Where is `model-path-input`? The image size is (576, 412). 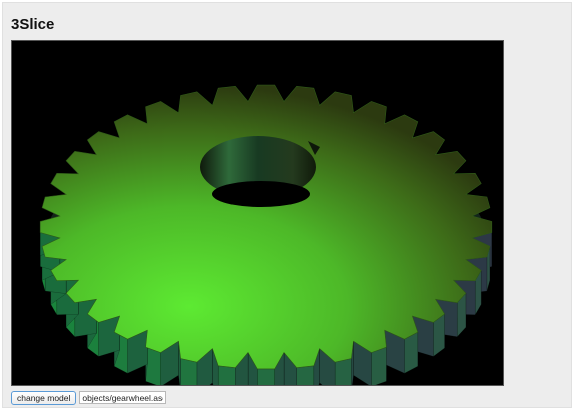
model-path-input is located at coordinates (123, 397).